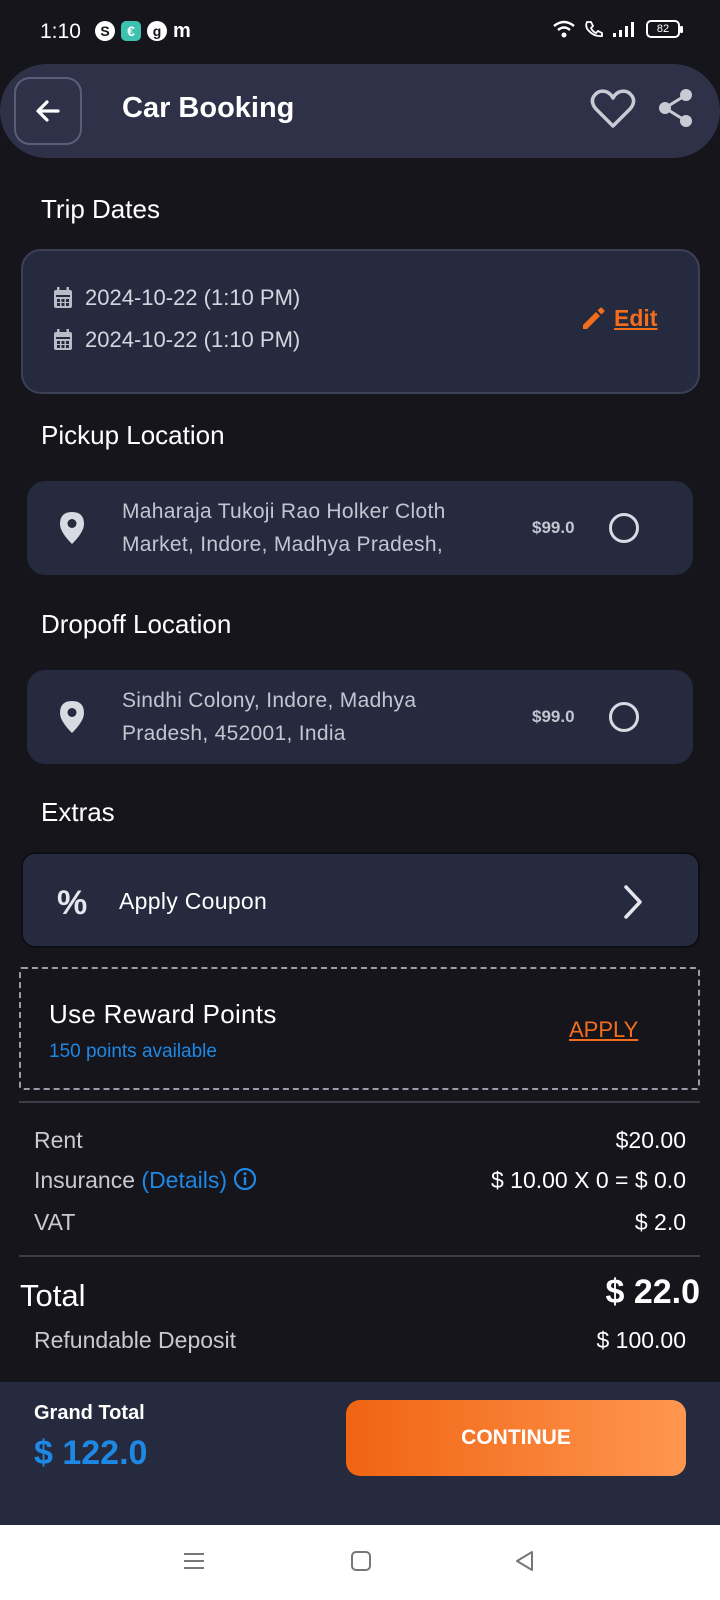  Describe the element at coordinates (192, 298) in the screenshot. I see `start-date-text: 2024-10-22 (1:10 PM)` at that location.